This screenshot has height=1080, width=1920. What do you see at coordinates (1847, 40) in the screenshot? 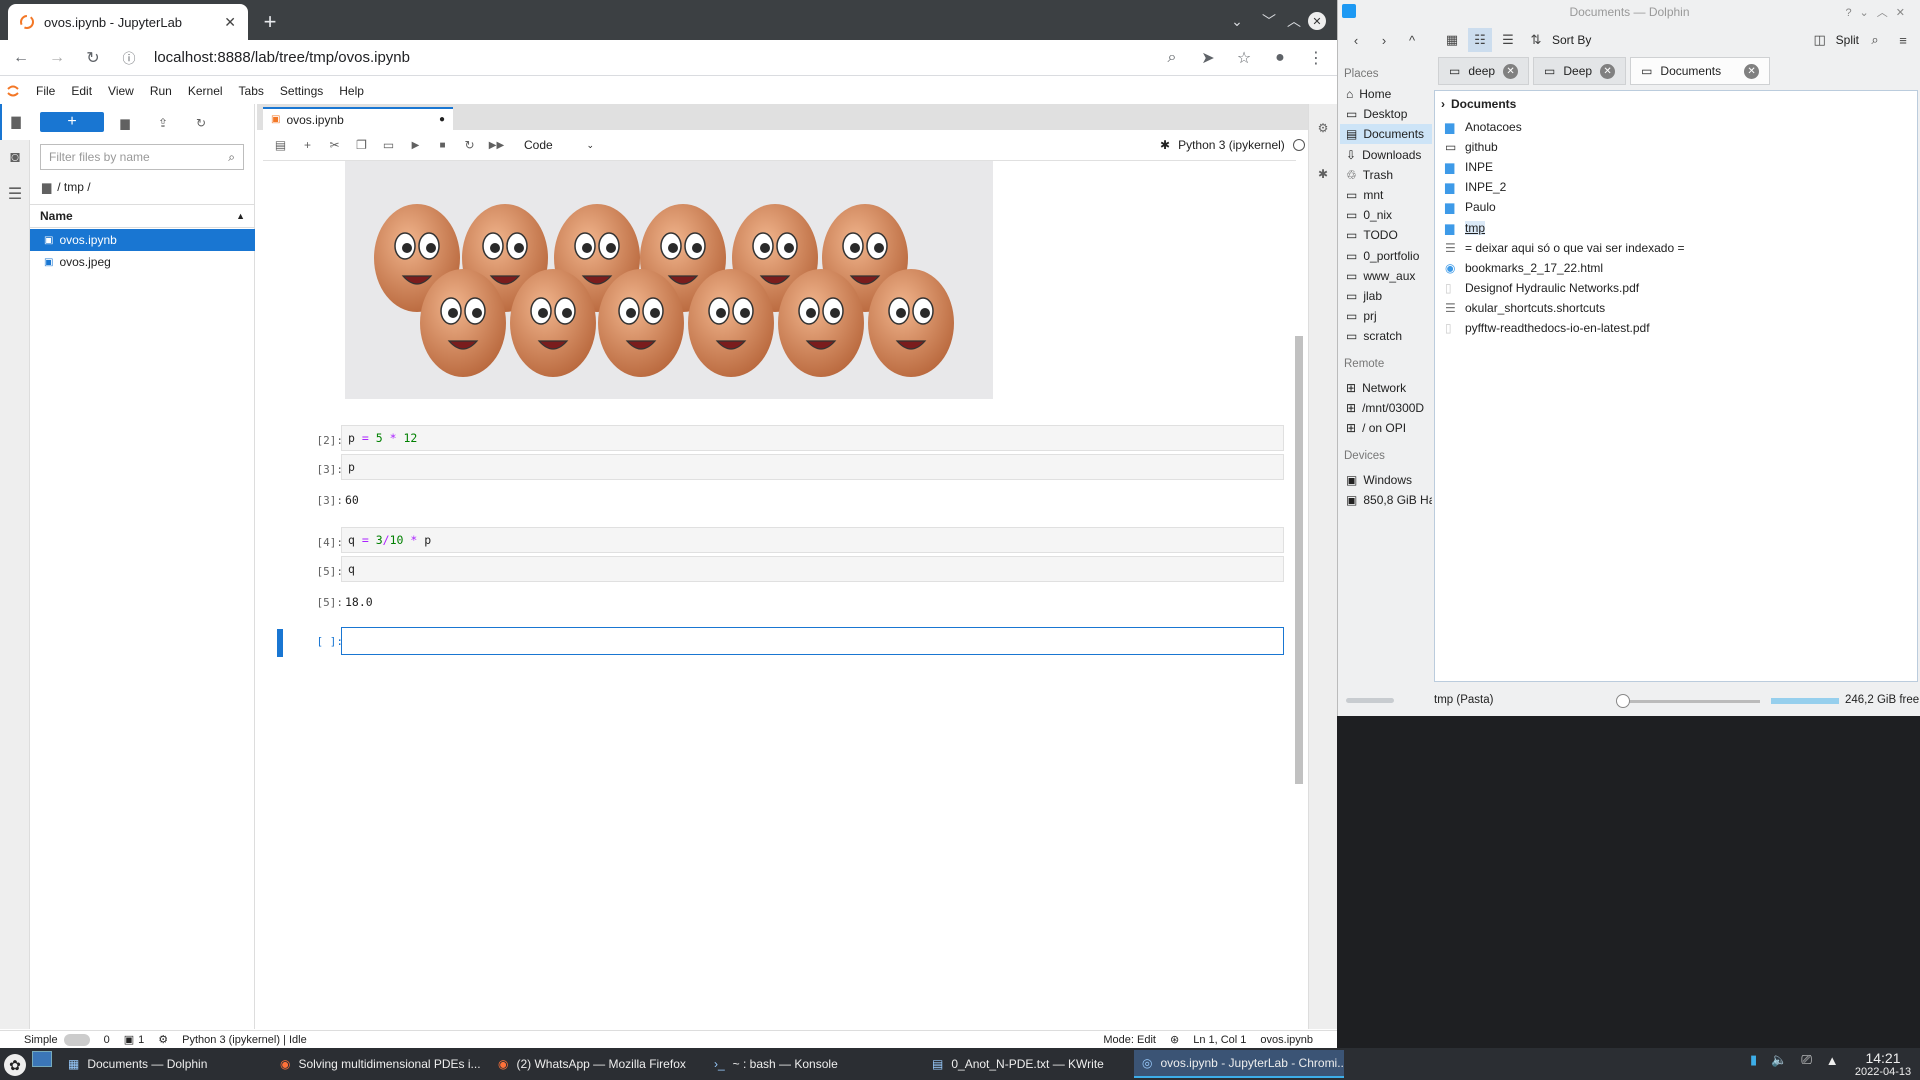
I see `split-button: Split` at bounding box center [1847, 40].